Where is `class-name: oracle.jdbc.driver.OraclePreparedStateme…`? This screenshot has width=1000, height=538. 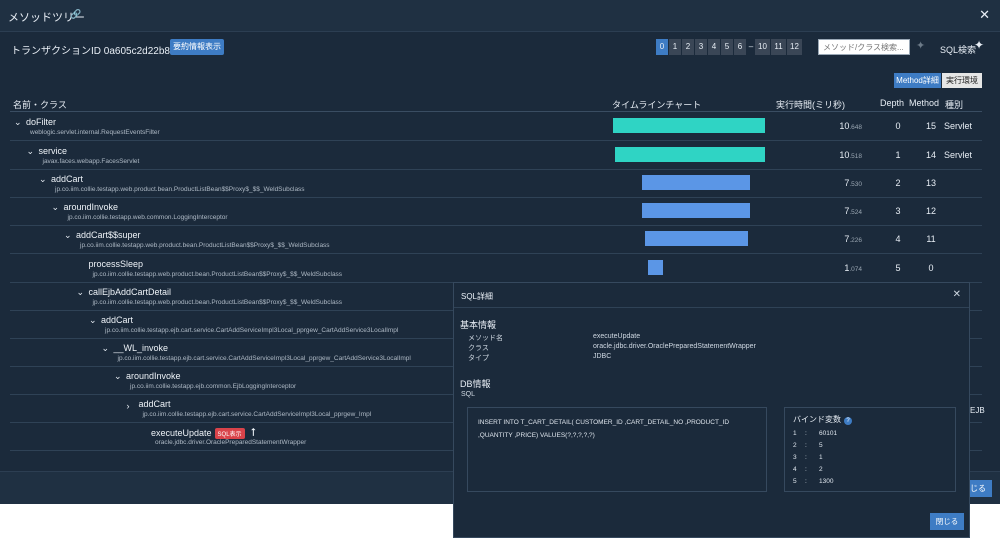 class-name: oracle.jdbc.driver.OraclePreparedStateme… is located at coordinates (231, 442).